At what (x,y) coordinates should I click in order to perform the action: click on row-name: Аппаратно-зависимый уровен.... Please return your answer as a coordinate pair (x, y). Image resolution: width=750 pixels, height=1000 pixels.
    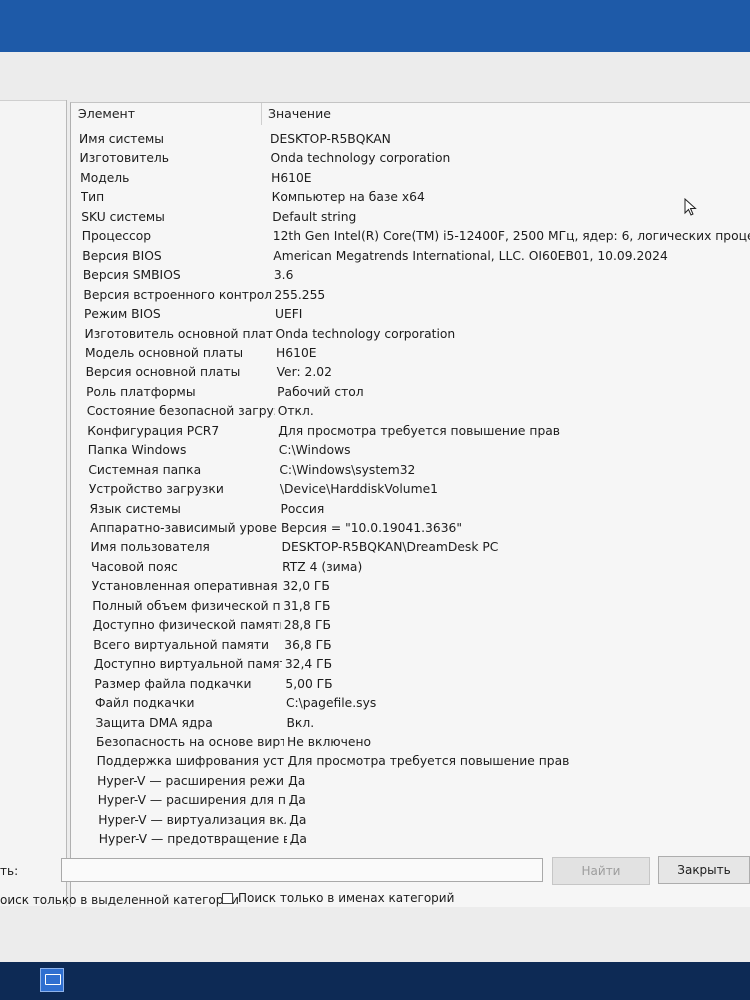
    Looking at the image, I should click on (184, 528).